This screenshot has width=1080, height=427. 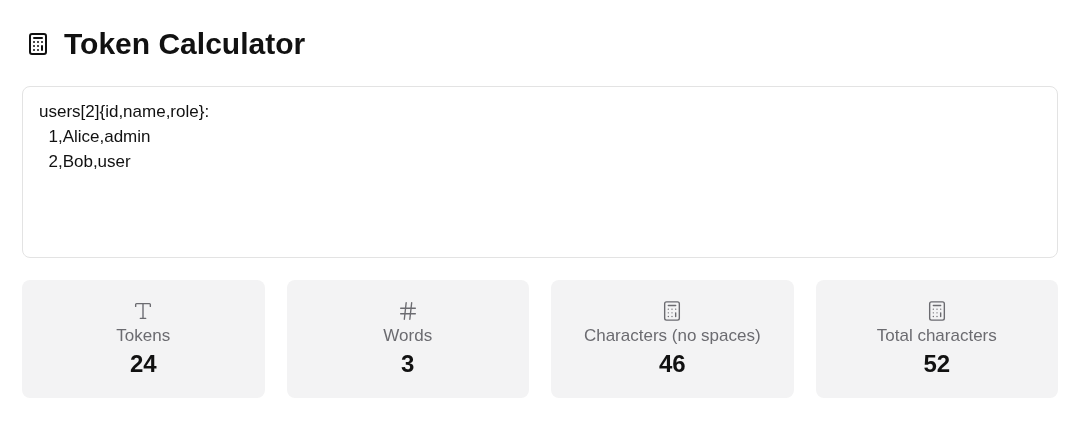 What do you see at coordinates (672, 364) in the screenshot?
I see `stat-value: 46` at bounding box center [672, 364].